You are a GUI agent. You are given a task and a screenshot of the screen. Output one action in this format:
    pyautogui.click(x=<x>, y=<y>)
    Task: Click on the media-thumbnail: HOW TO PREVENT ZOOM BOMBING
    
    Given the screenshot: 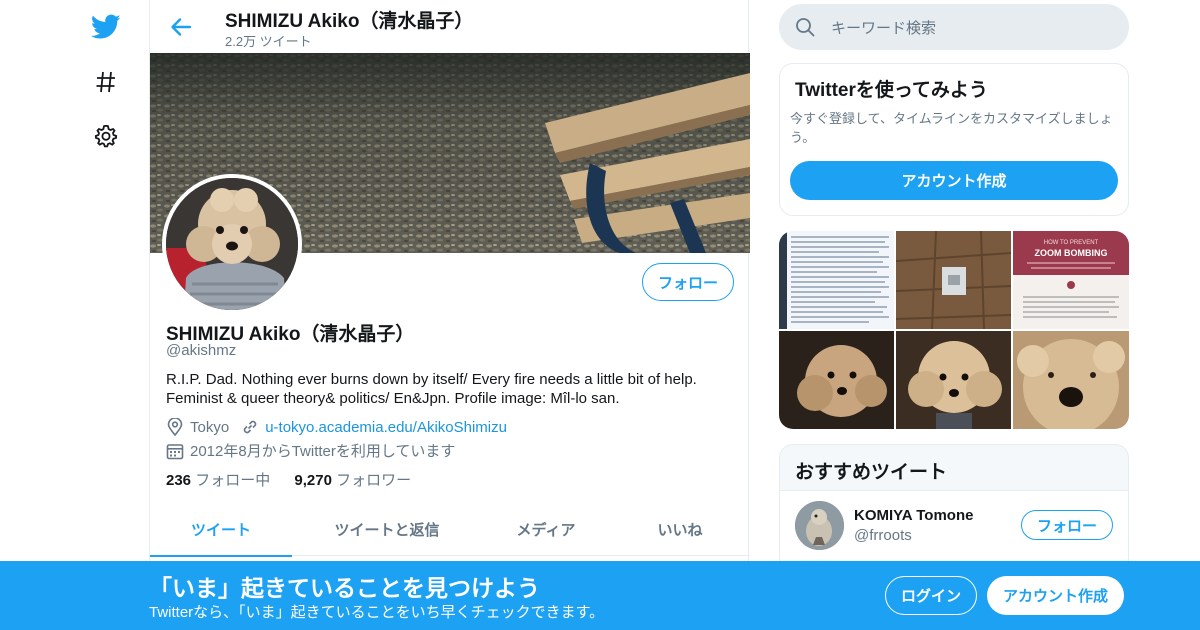 What is the action you would take?
    pyautogui.click(x=1071, y=280)
    